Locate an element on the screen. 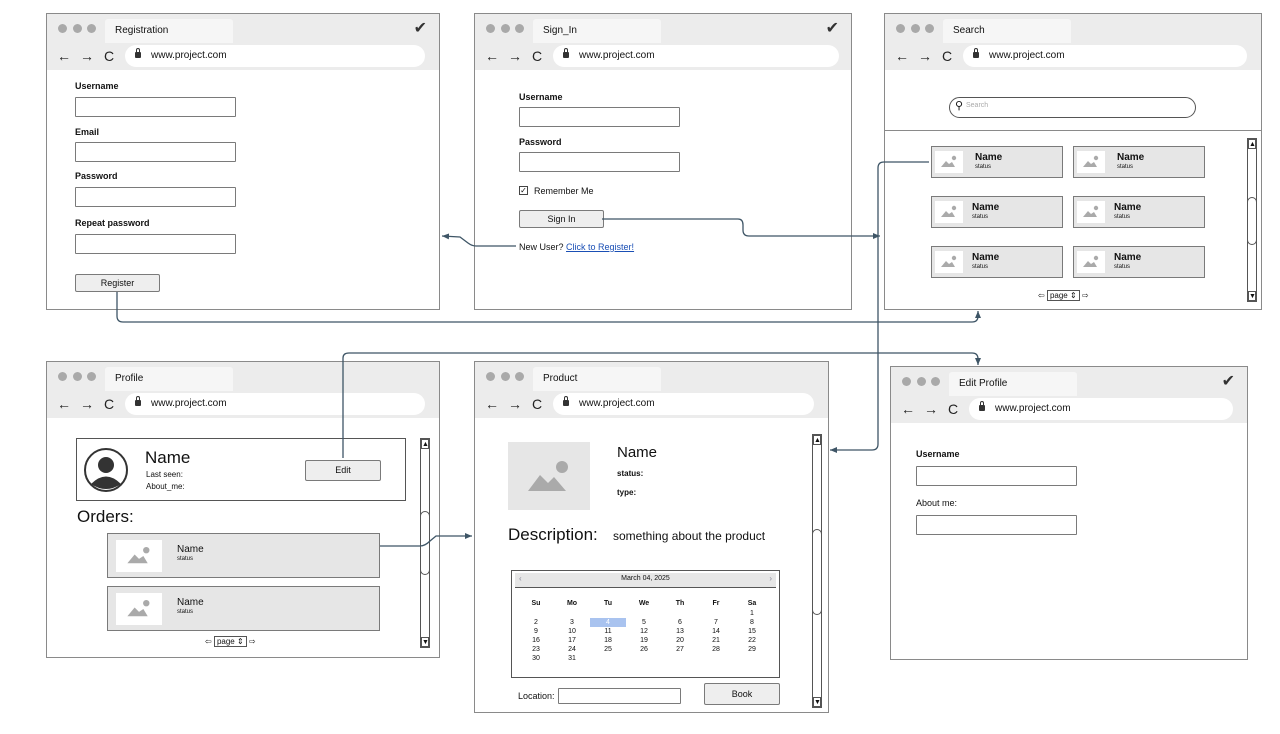 Image resolution: width=1280 pixels, height=734 pixels. calendar-day: 6 is located at coordinates (680, 622).